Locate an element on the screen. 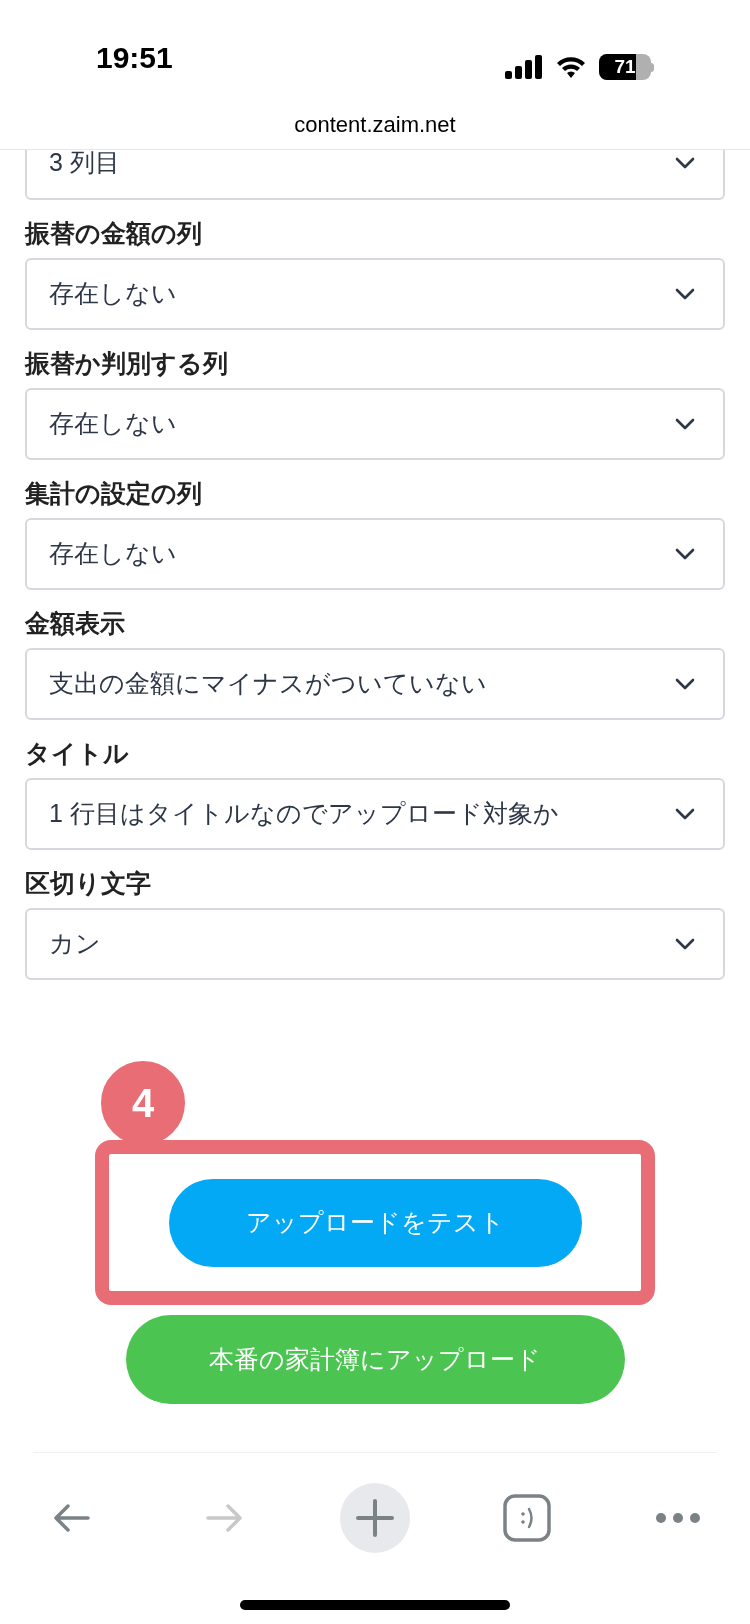 Image resolution: width=750 pixels, height=1624 pixels. field-label: タイトル is located at coordinates (77, 753).